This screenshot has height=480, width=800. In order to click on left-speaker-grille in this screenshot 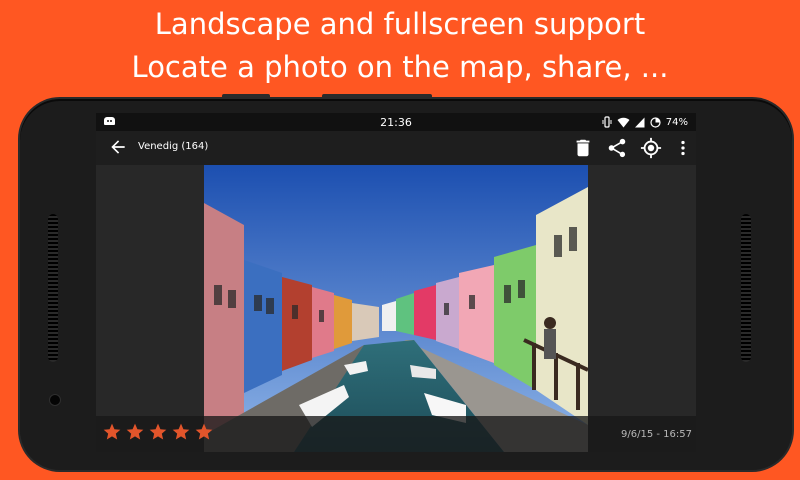, I will do `click(53, 288)`.